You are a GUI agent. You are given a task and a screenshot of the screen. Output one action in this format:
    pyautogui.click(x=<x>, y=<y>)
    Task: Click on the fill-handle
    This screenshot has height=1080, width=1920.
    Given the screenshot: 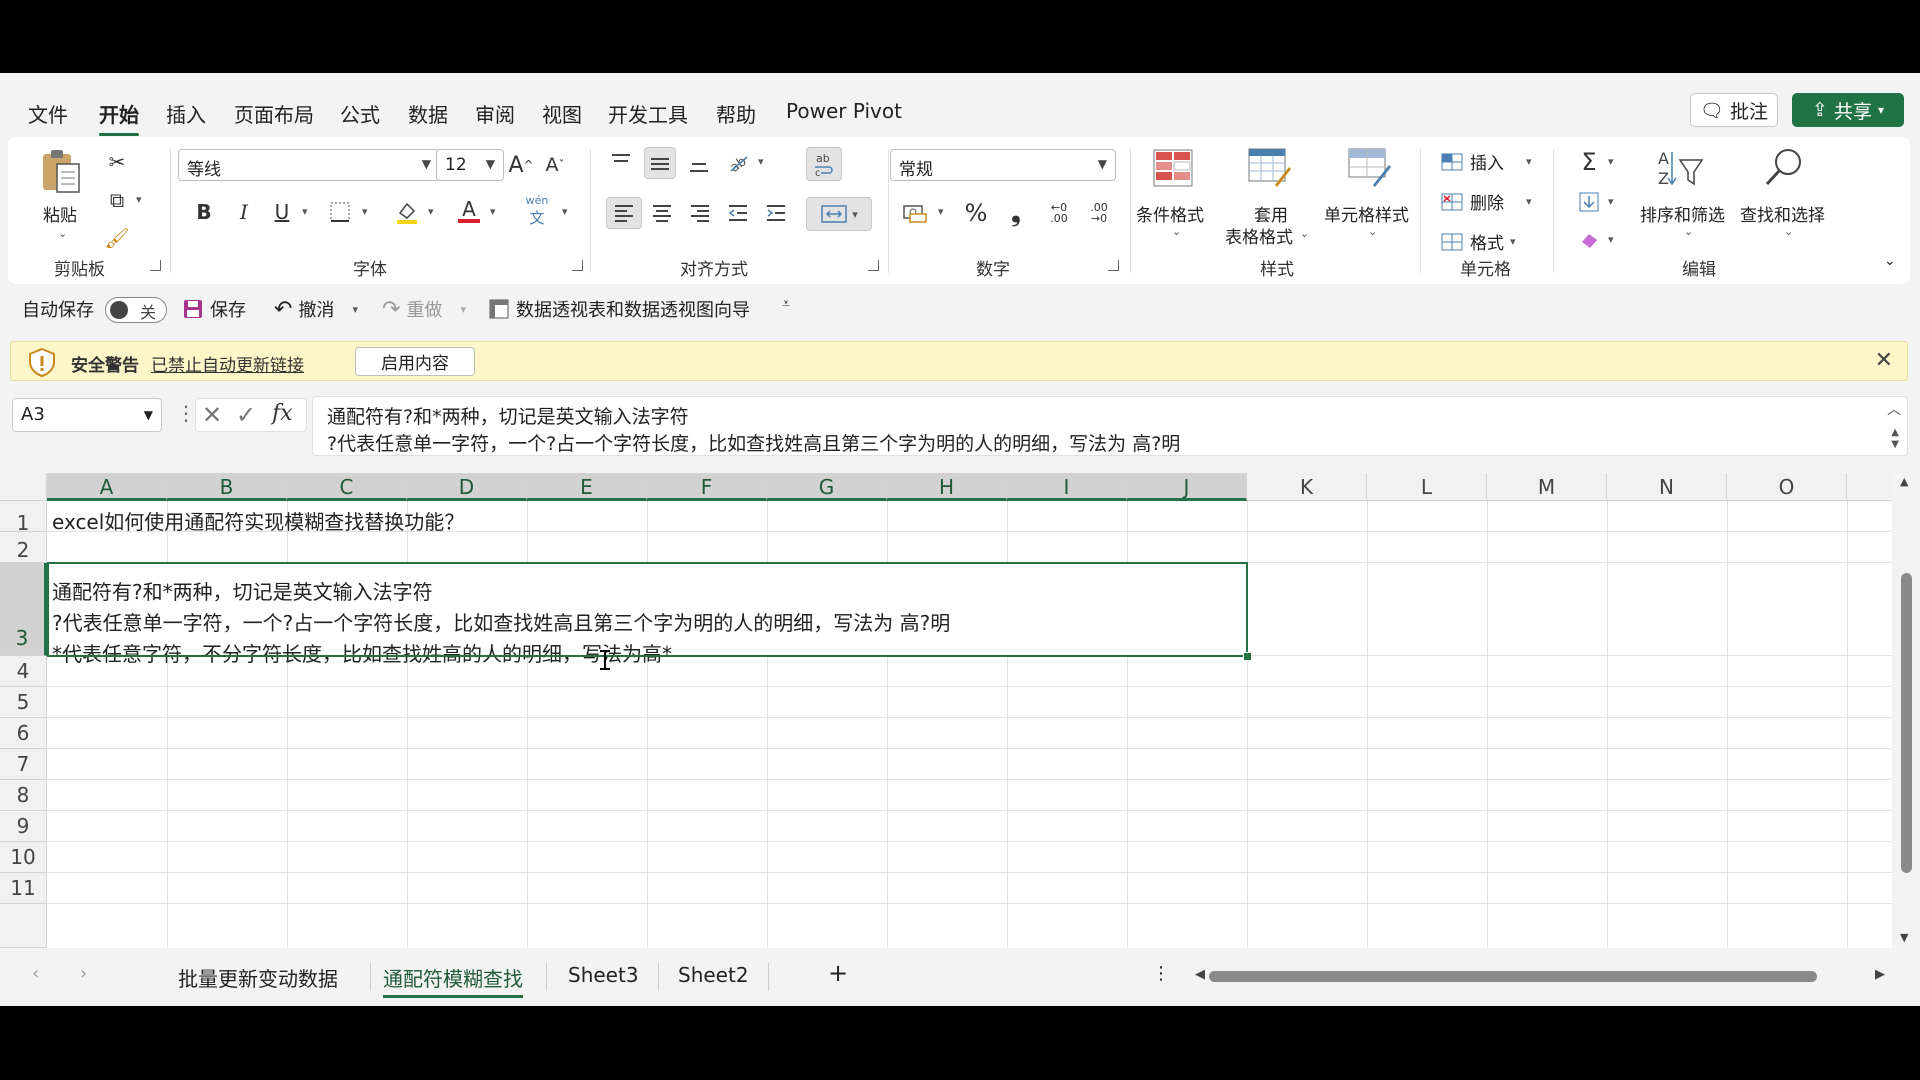 What is the action you would take?
    pyautogui.click(x=1247, y=656)
    